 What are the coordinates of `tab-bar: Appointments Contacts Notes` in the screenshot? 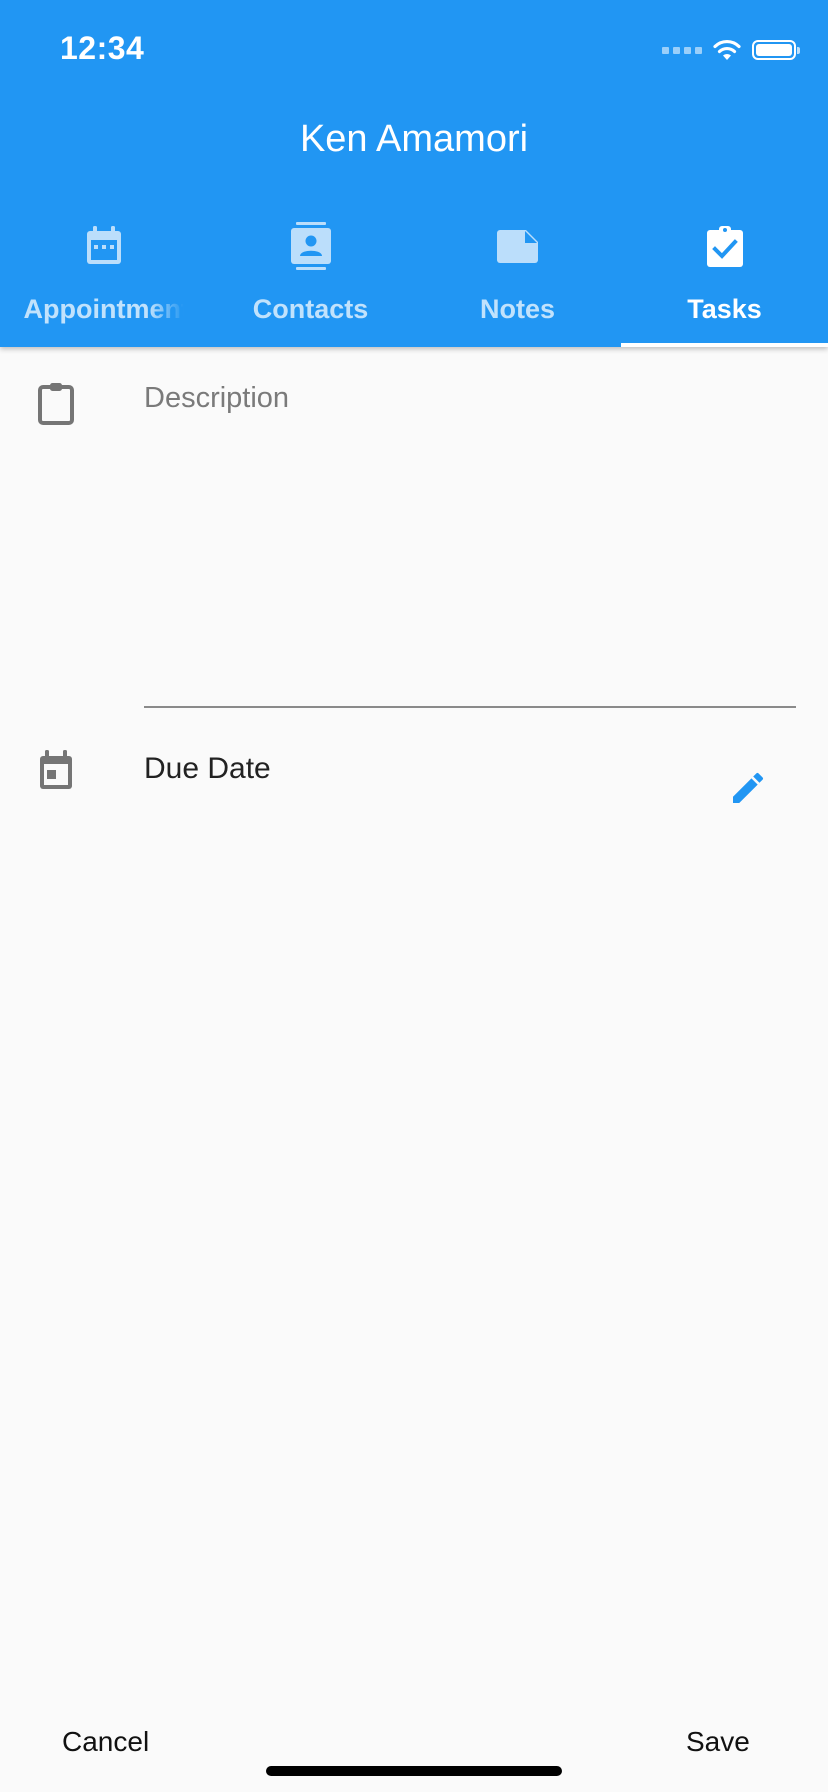 It's located at (414, 278).